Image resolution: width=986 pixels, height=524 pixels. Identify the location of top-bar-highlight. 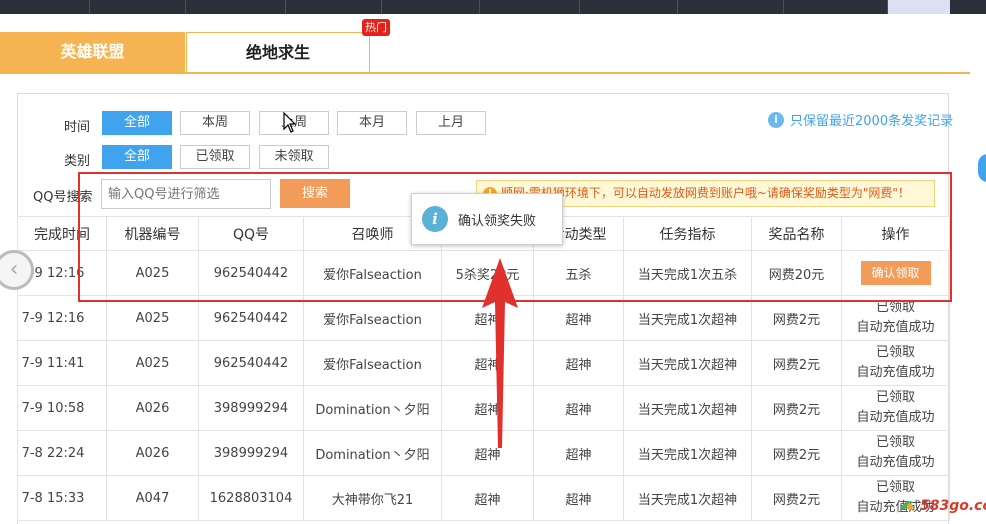
(919, 7).